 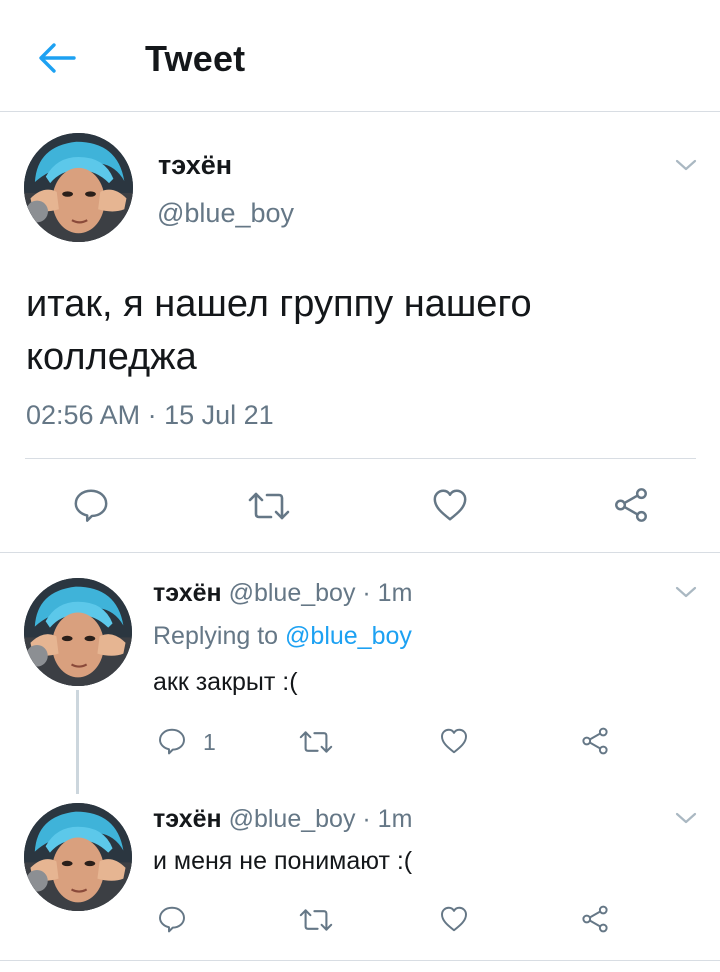 I want to click on reply-count: 1, so click(x=209, y=742).